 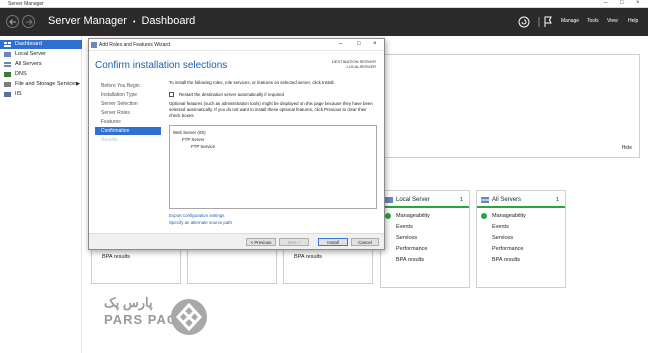 I want to click on sidebar-item-all-servers: All Servers, so click(x=41, y=64).